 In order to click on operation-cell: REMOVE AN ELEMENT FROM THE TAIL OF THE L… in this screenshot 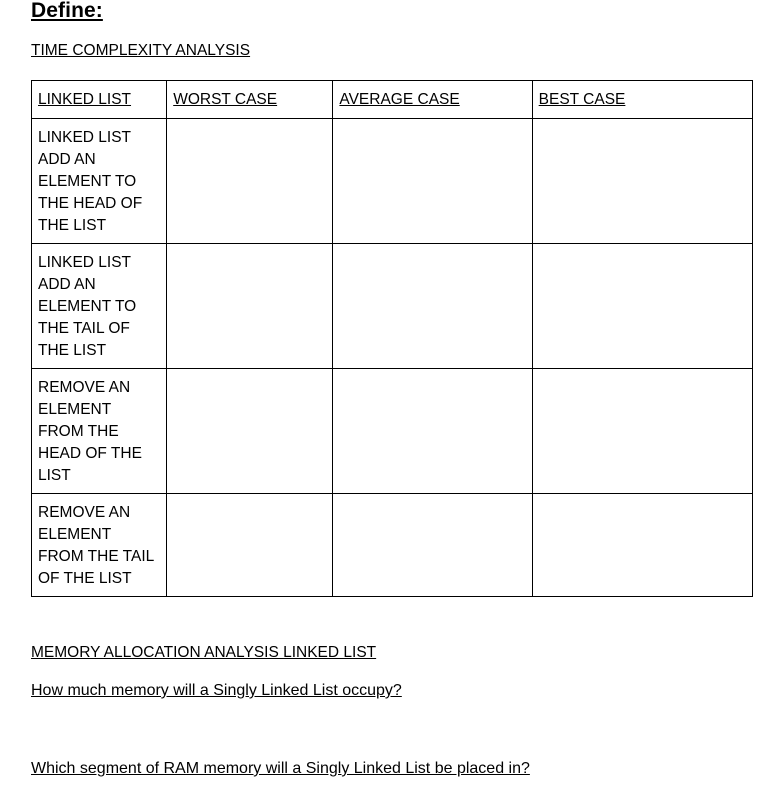, I will do `click(99, 545)`.